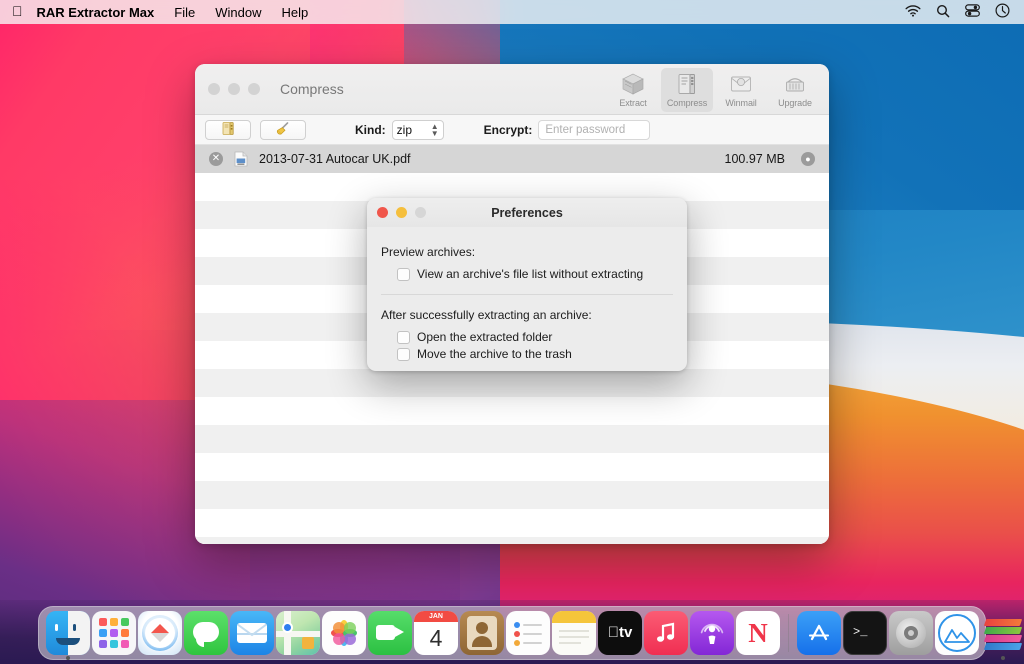 Image resolution: width=1024 pixels, height=664 pixels. What do you see at coordinates (436, 638) in the screenshot?
I see `calendar-day: 4` at bounding box center [436, 638].